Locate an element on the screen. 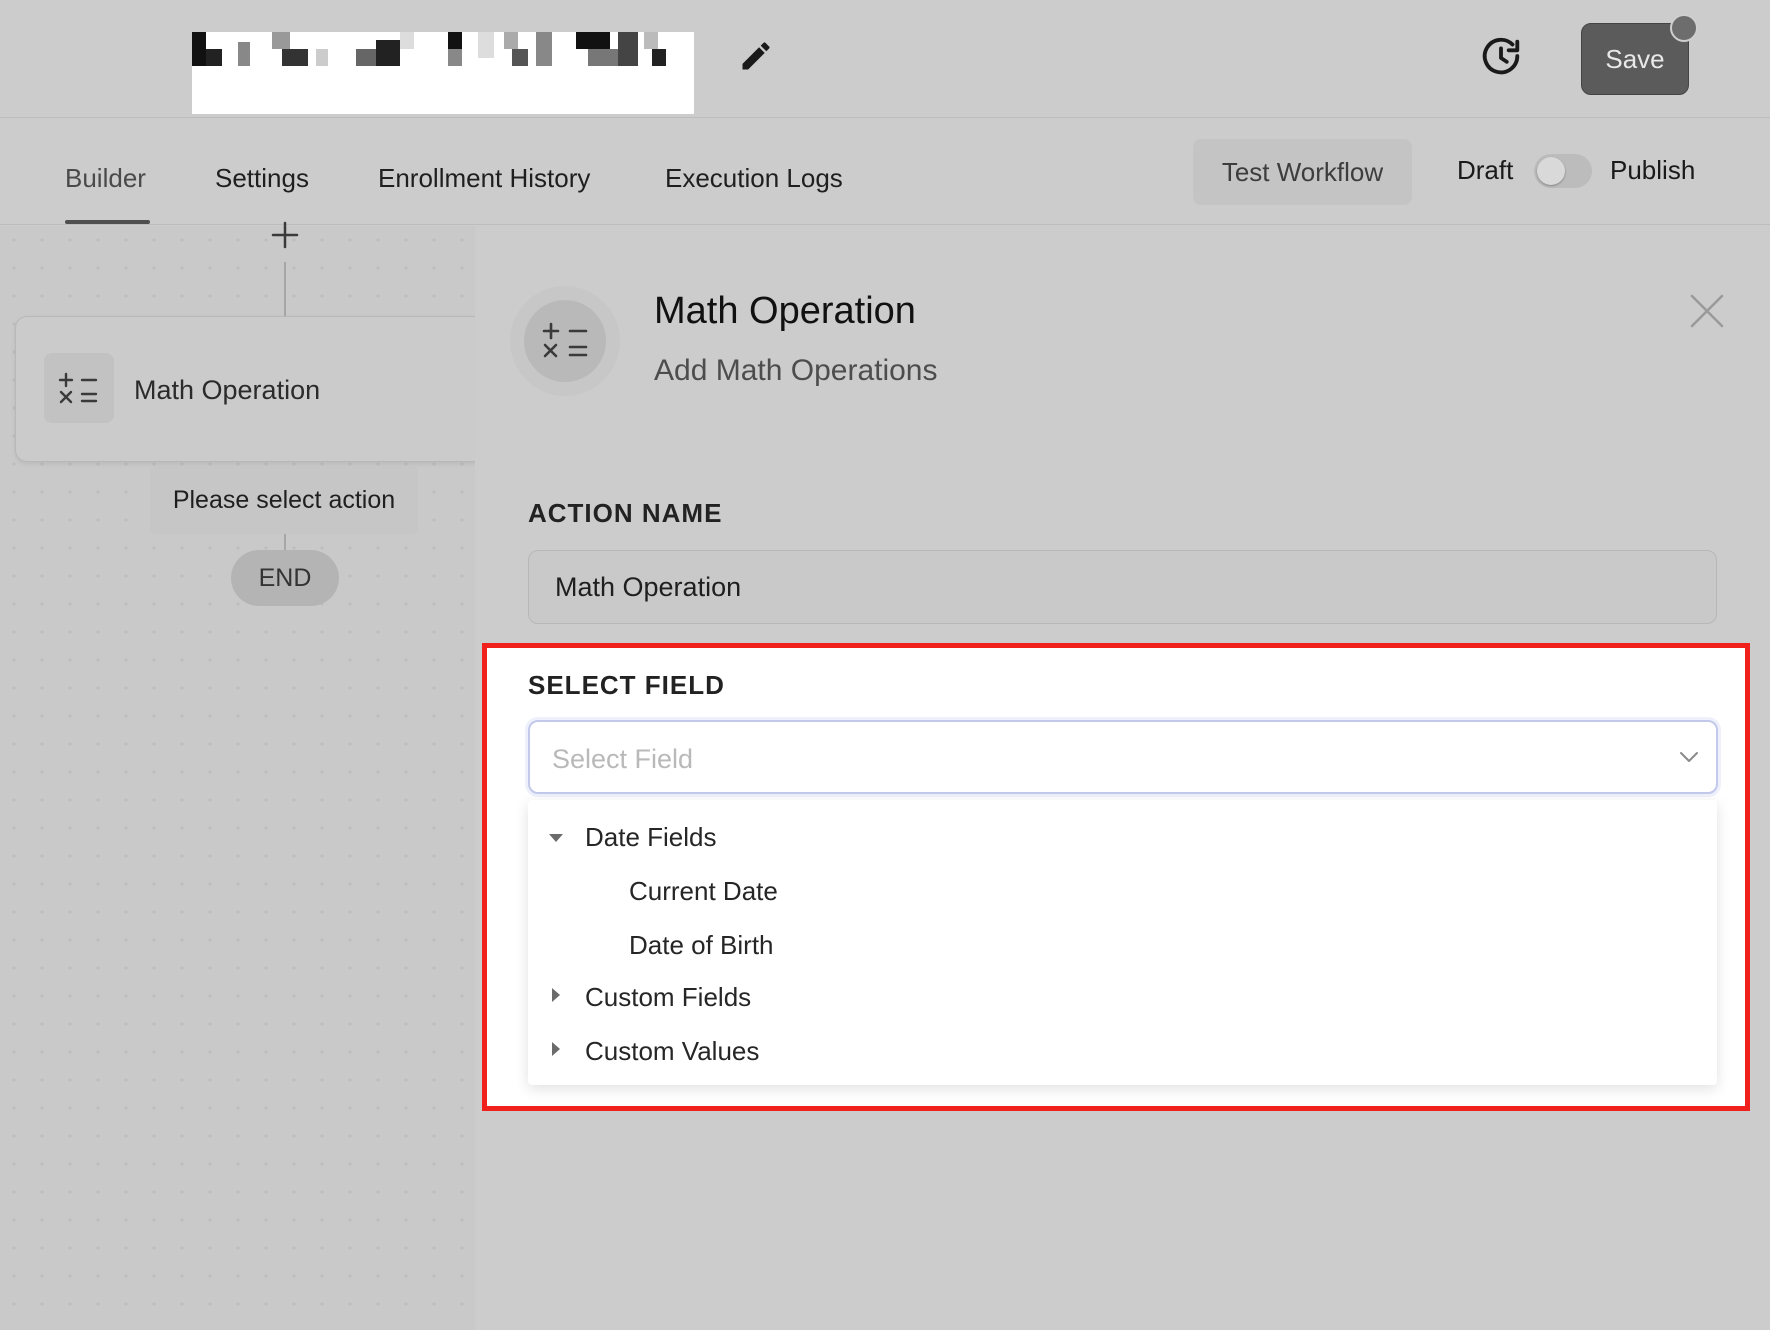 This screenshot has width=1770, height=1330. tab-enrollment-history: Enrollment History is located at coordinates (484, 178).